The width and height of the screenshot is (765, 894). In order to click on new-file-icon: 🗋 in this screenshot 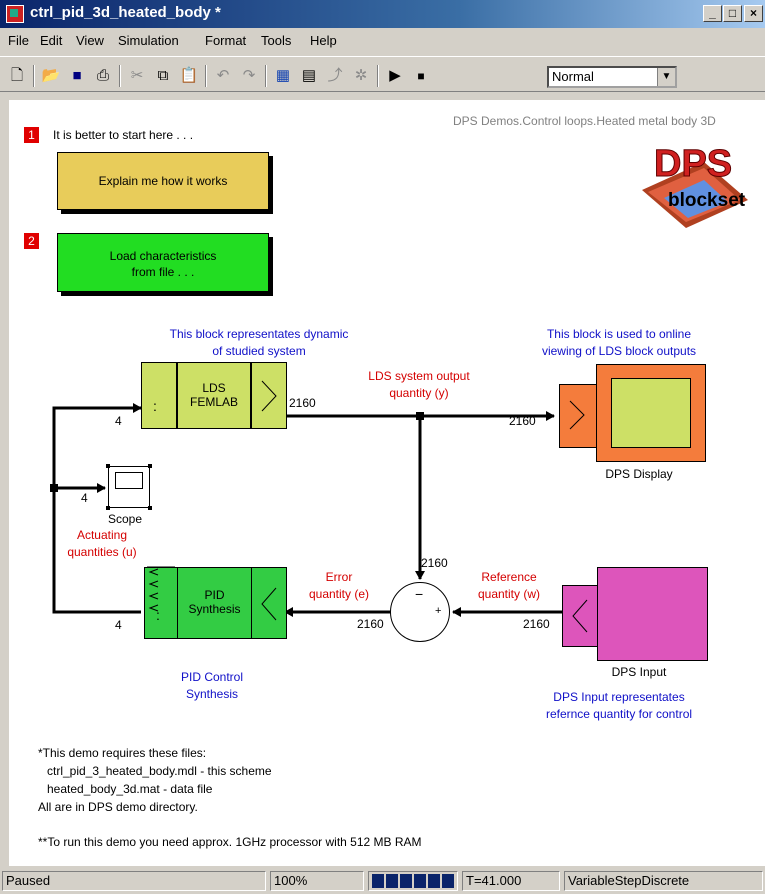, I will do `click(17, 76)`.